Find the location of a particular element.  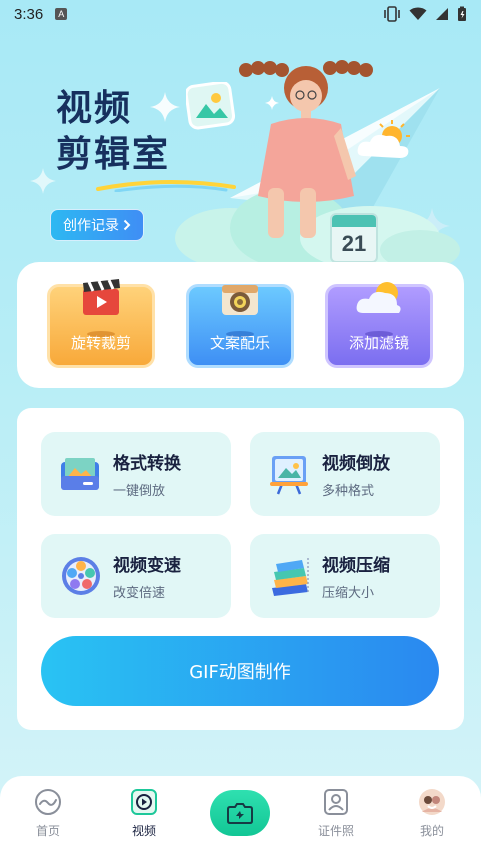

sparkle-icon is located at coordinates (43, 181).